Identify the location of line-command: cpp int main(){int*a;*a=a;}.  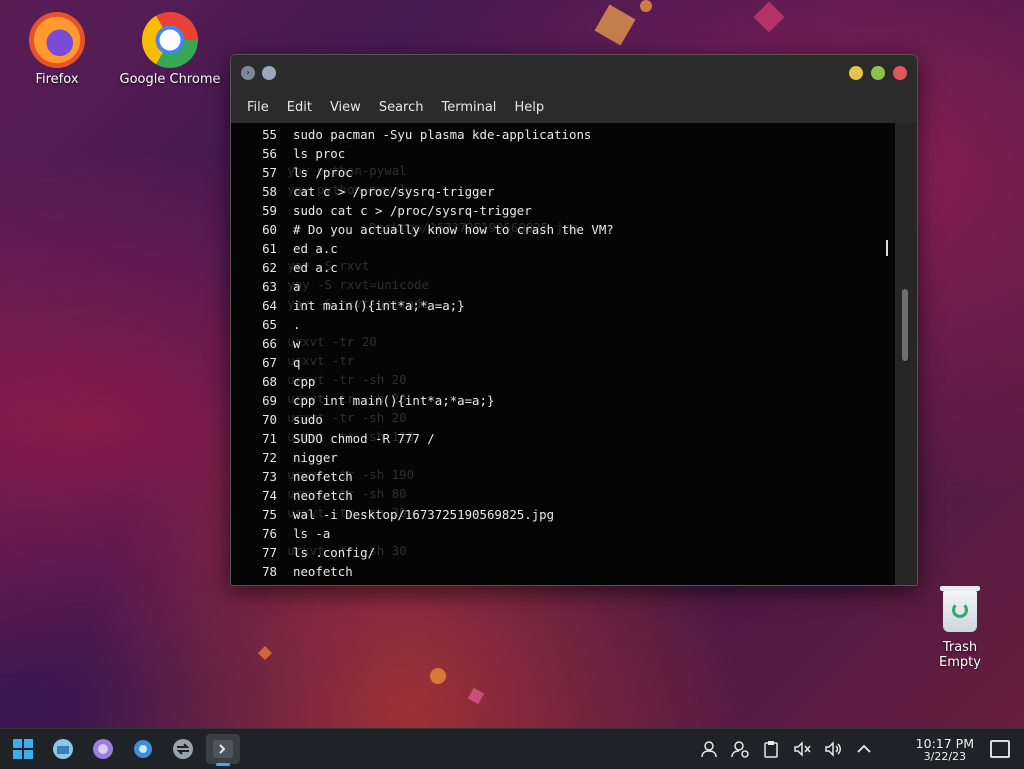
(394, 400).